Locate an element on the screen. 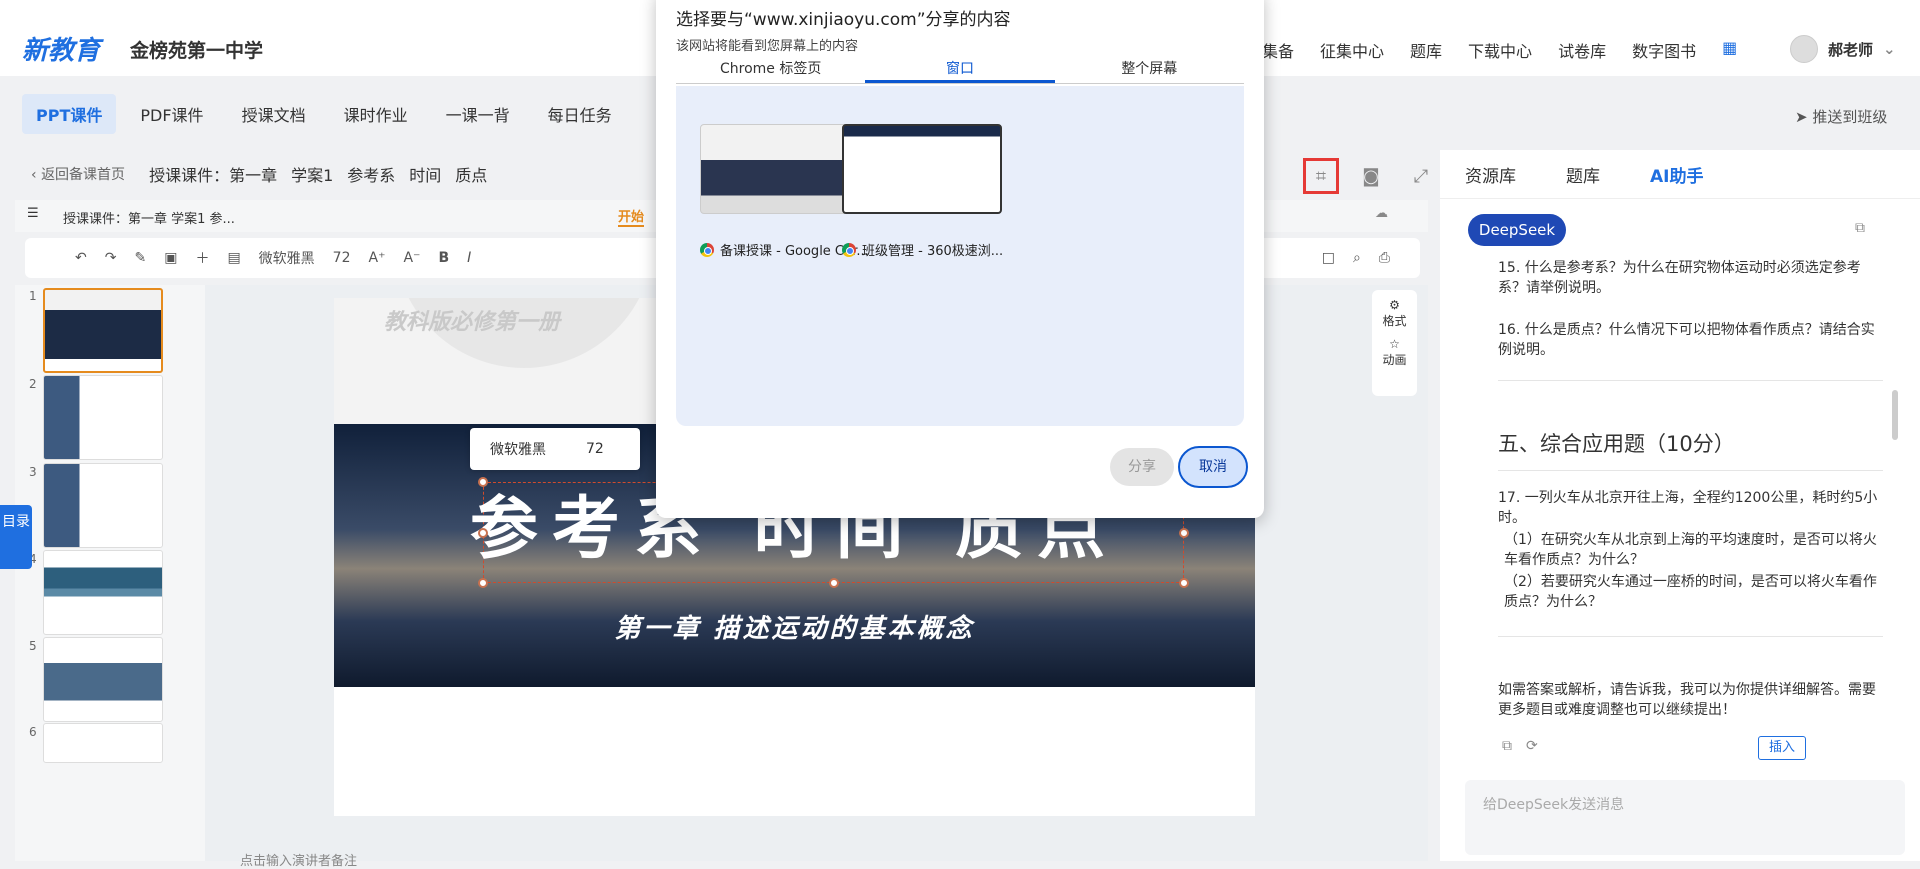 Image resolution: width=1920 pixels, height=869 pixels. tab-entire-screen: 整个屏幕 is located at coordinates (1149, 68).